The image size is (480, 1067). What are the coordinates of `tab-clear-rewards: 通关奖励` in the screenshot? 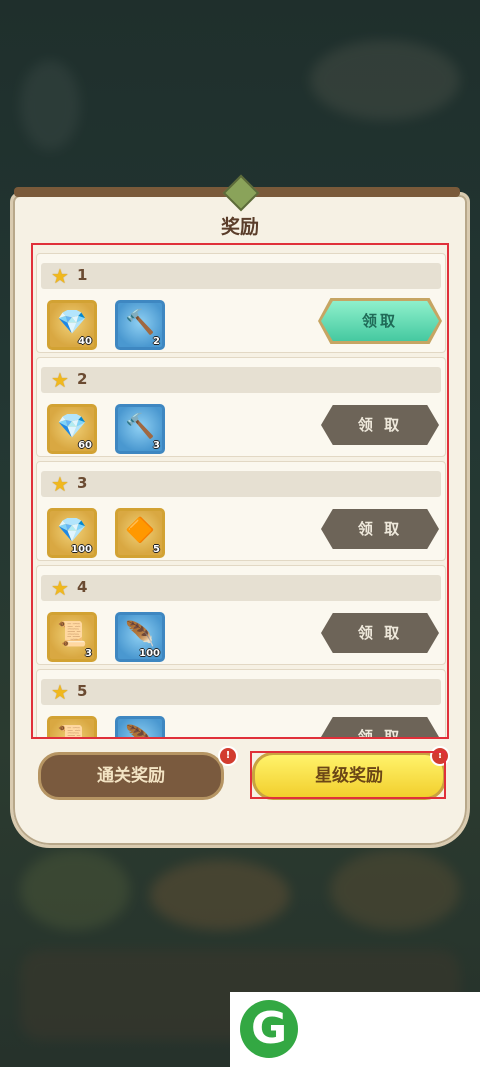 It's located at (131, 776).